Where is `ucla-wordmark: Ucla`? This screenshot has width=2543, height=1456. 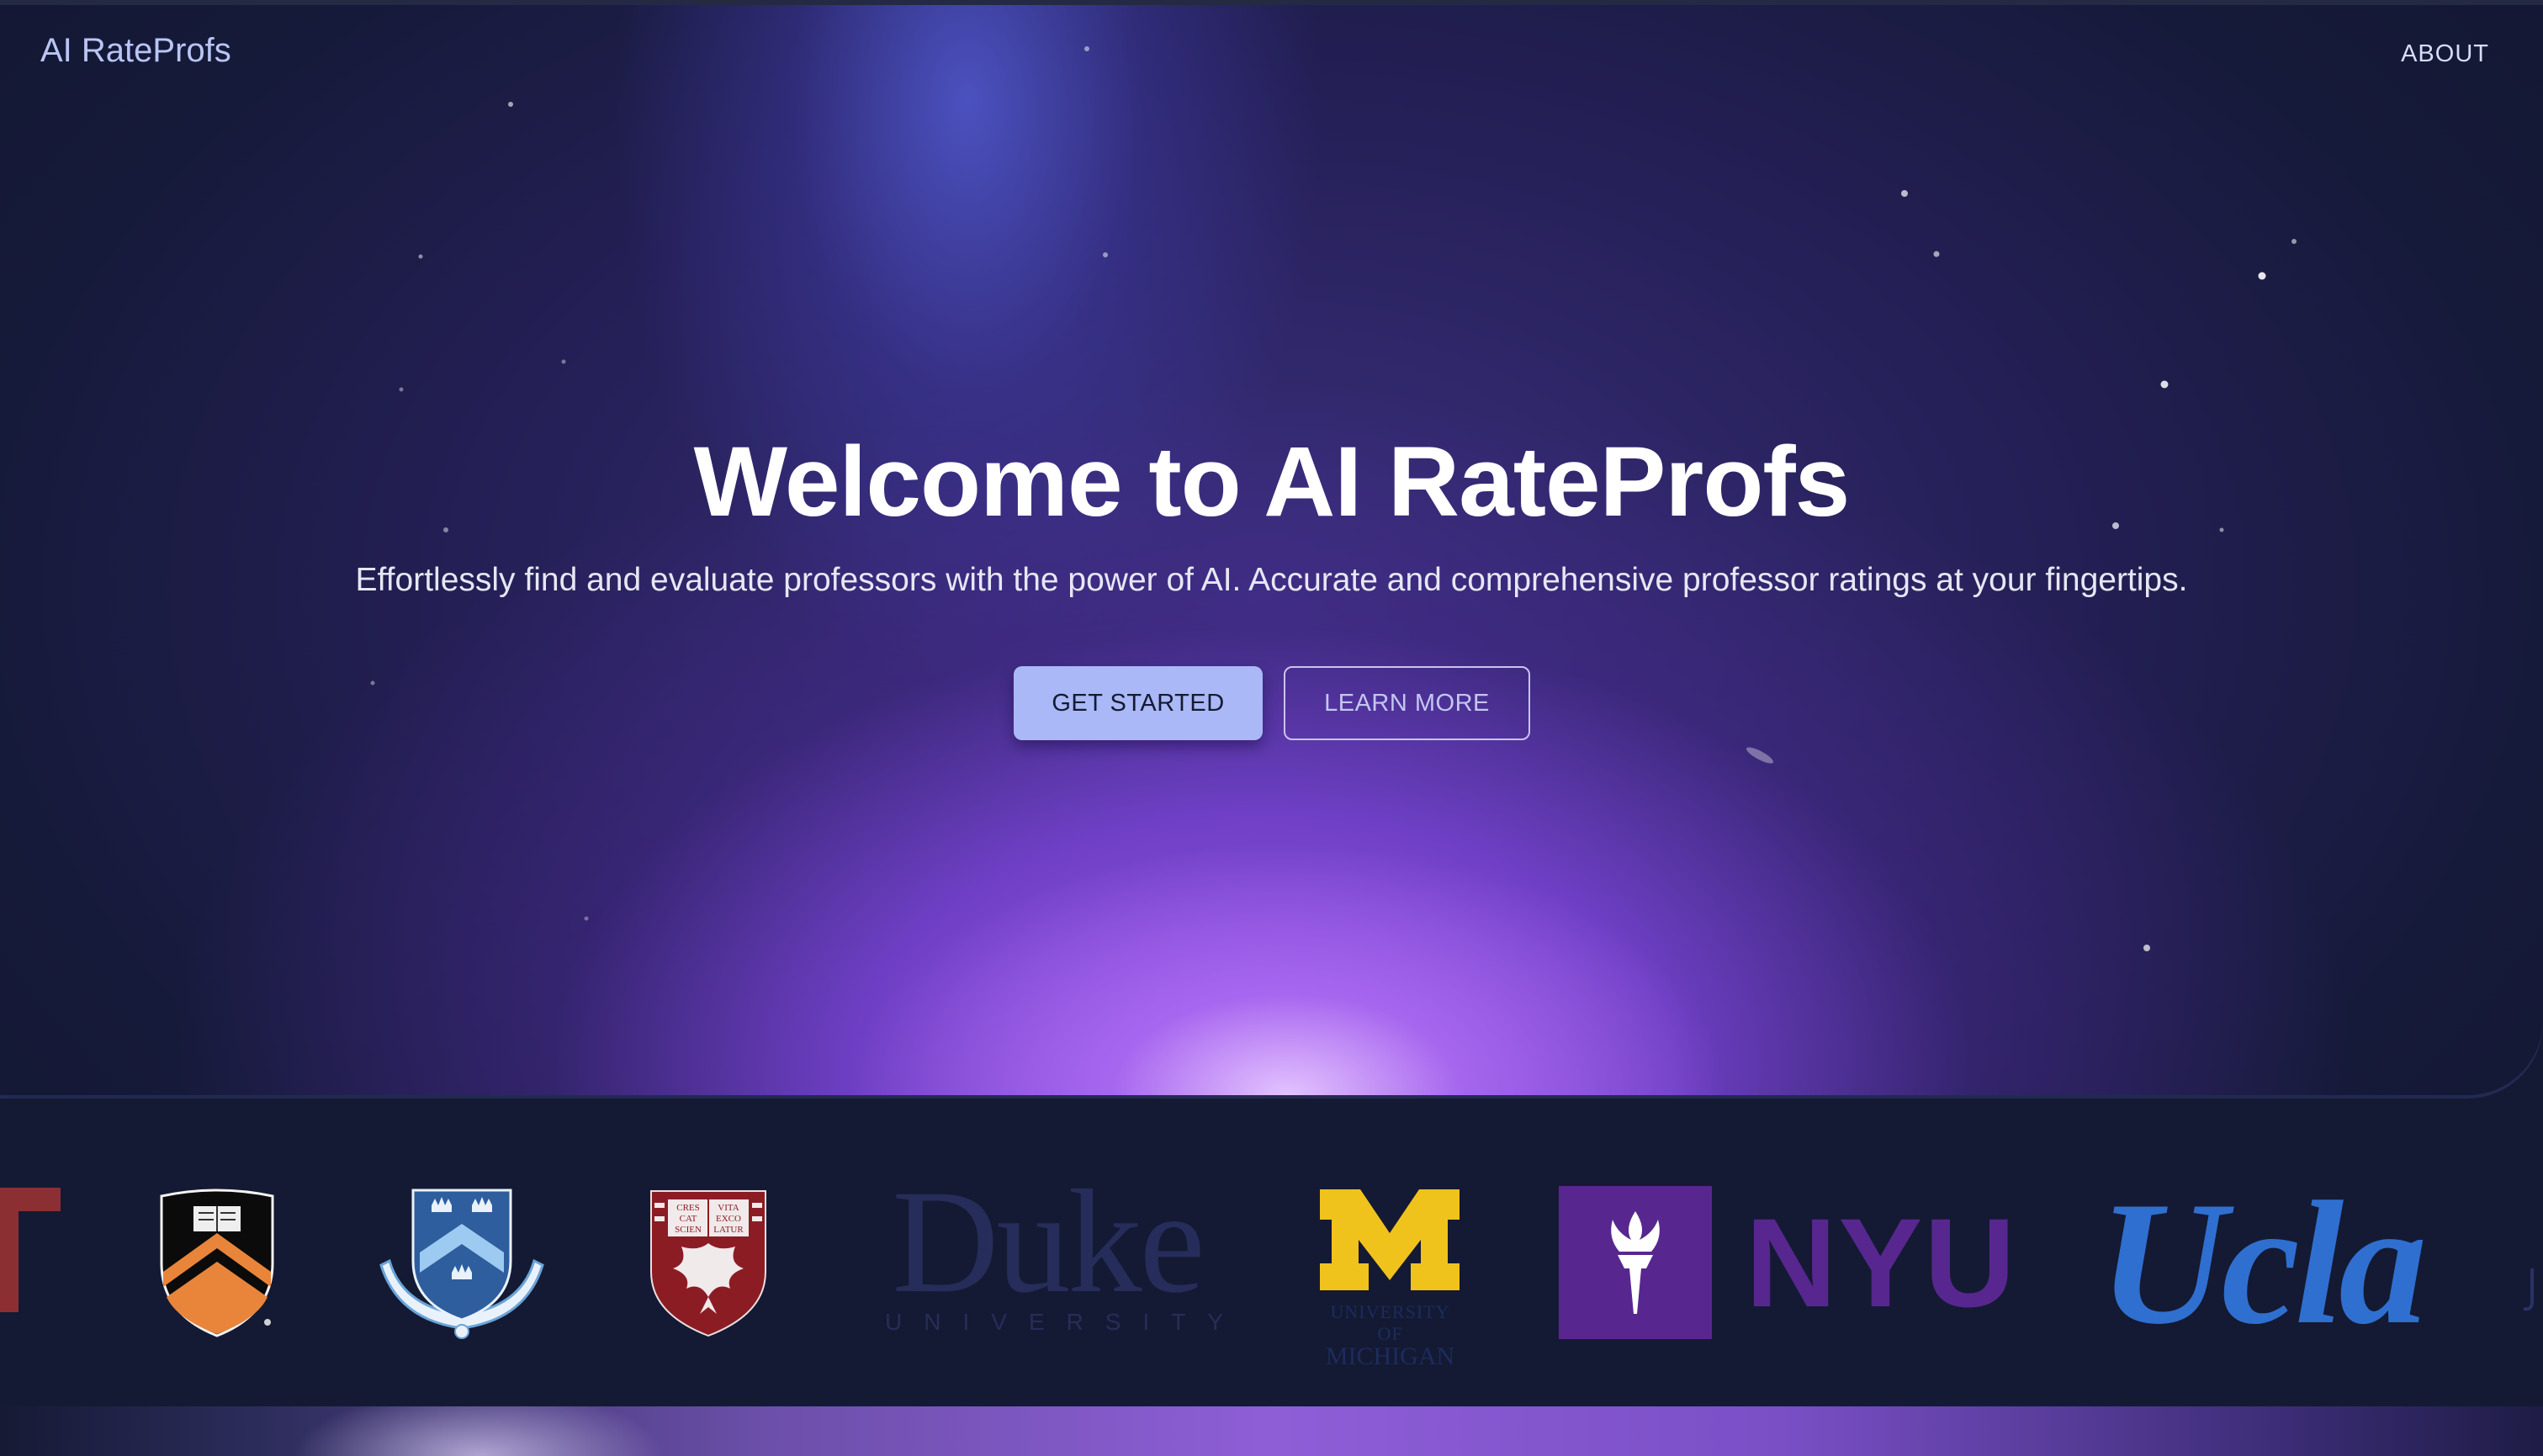
ucla-wordmark: Ucla is located at coordinates (2263, 1263).